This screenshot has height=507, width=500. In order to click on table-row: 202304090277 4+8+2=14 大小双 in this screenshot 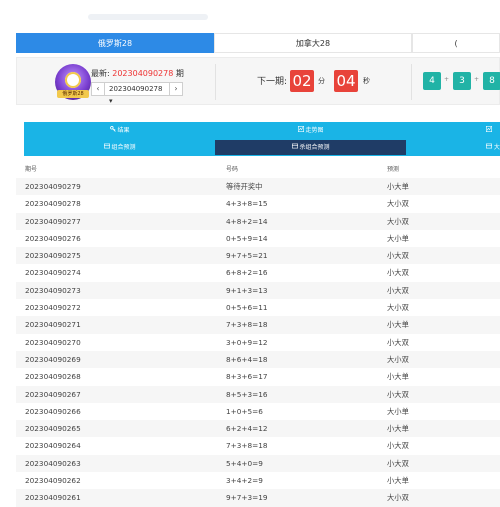, I will do `click(258, 221)`.